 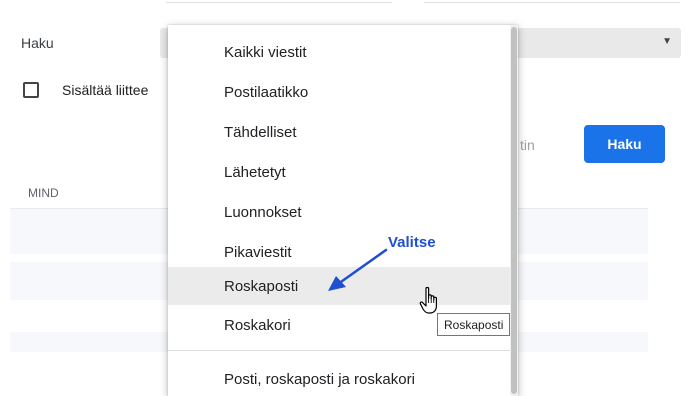 I want to click on search-in-label: Haku, so click(x=37, y=43).